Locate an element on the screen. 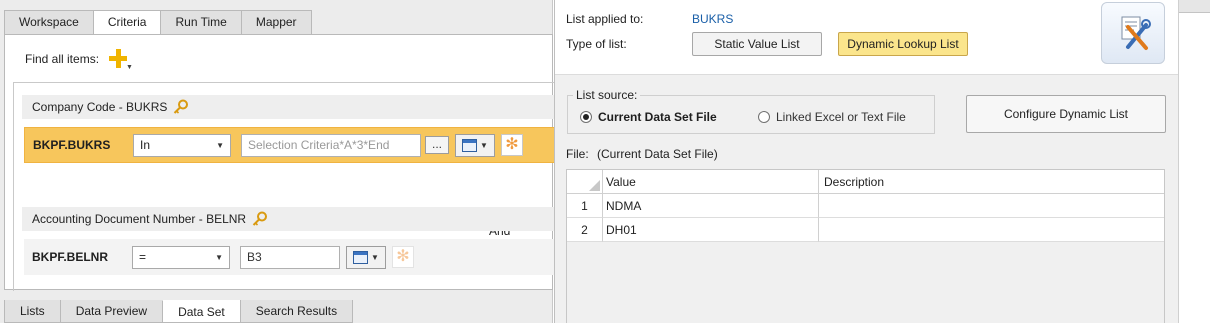  top-tab-bar: Workspace Criteria Run Time Mapper is located at coordinates (158, 22).